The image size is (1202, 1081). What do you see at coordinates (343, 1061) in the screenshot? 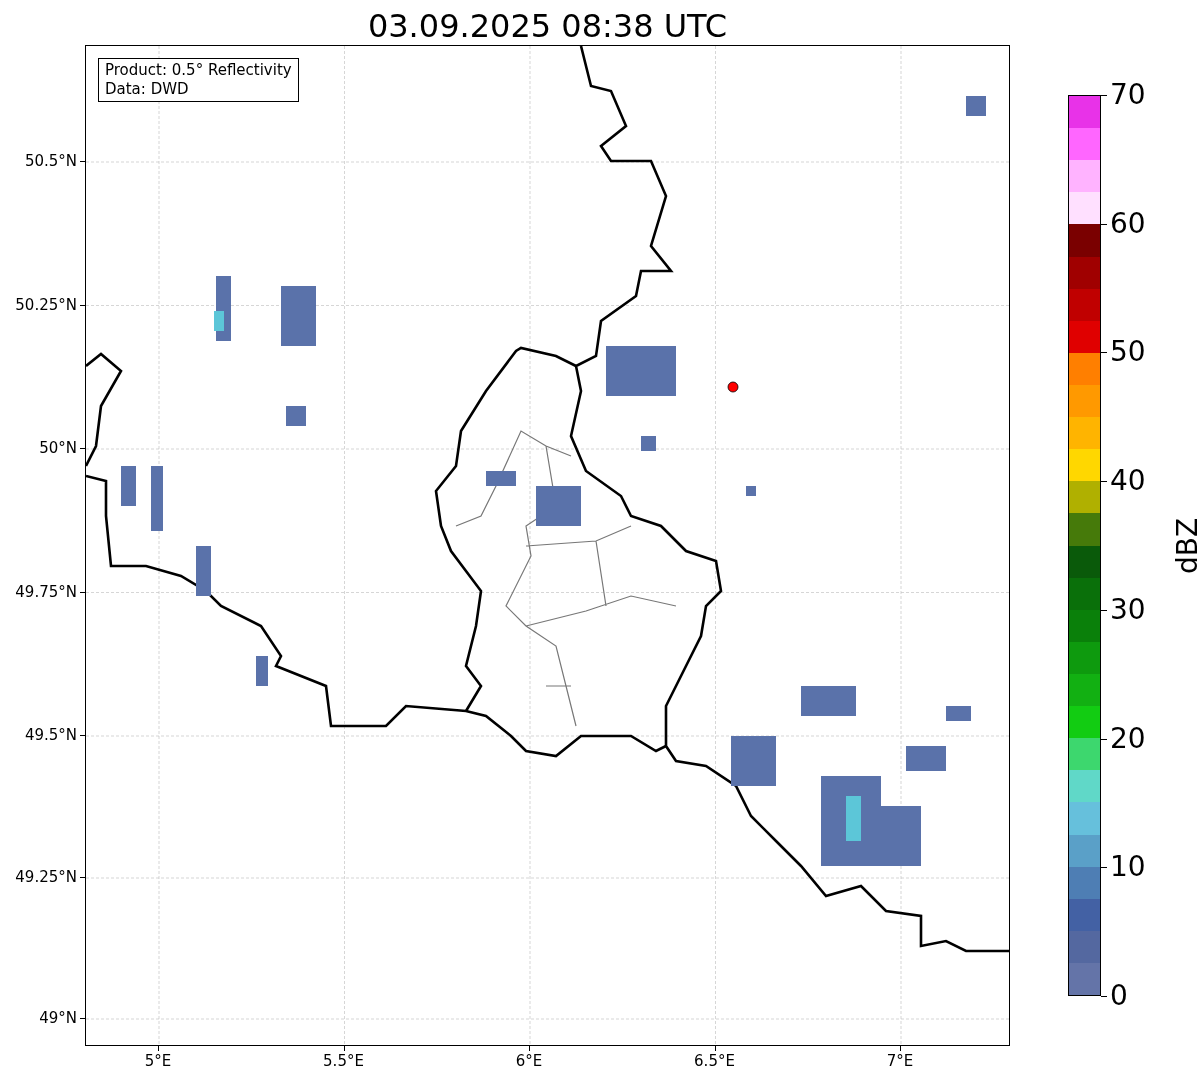
I see `axis-tick-label: 5.5°E` at bounding box center [343, 1061].